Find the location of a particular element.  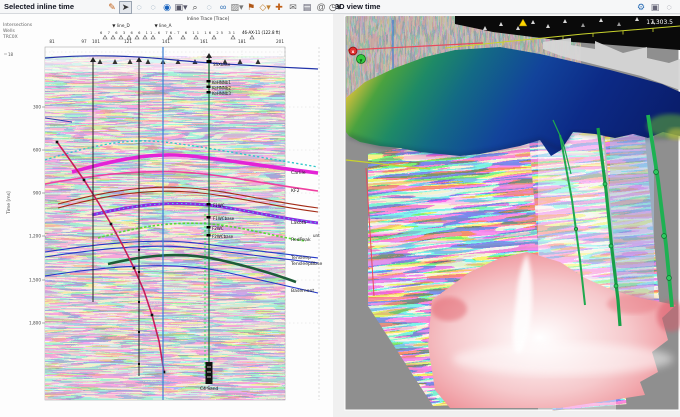

svg-text: Carlile is located at coordinates (298, 173).